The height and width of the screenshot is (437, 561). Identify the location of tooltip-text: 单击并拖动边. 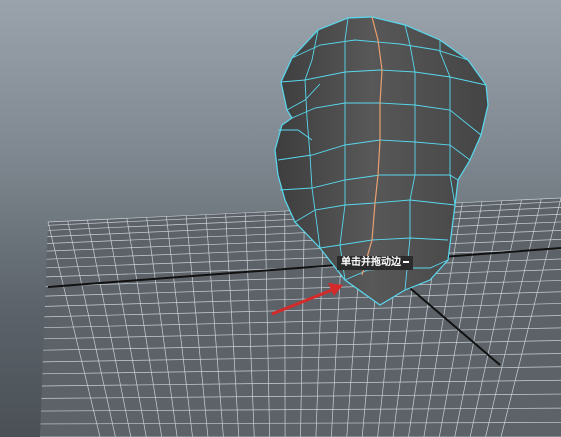
(371, 262).